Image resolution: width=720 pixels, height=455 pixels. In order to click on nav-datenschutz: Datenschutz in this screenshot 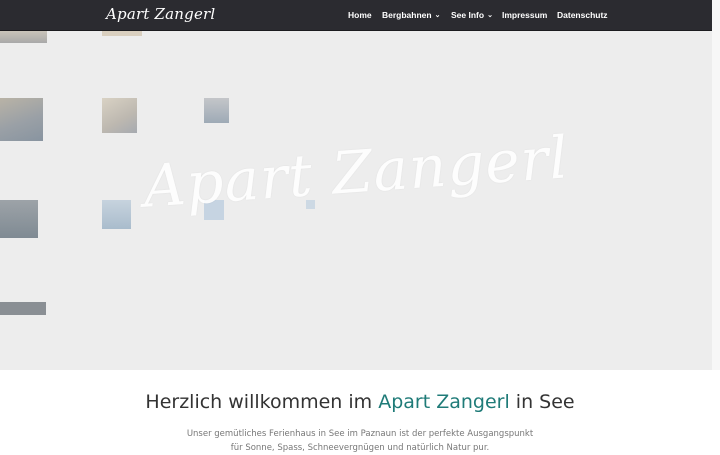, I will do `click(582, 15)`.